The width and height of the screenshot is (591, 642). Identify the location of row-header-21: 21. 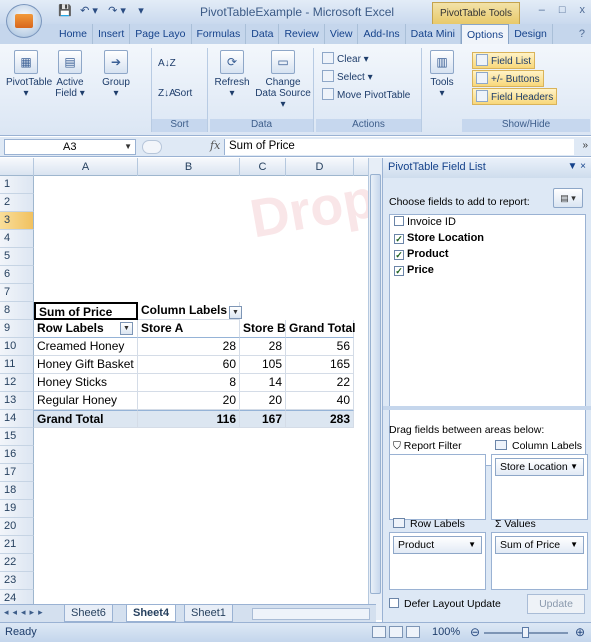
(17, 545).